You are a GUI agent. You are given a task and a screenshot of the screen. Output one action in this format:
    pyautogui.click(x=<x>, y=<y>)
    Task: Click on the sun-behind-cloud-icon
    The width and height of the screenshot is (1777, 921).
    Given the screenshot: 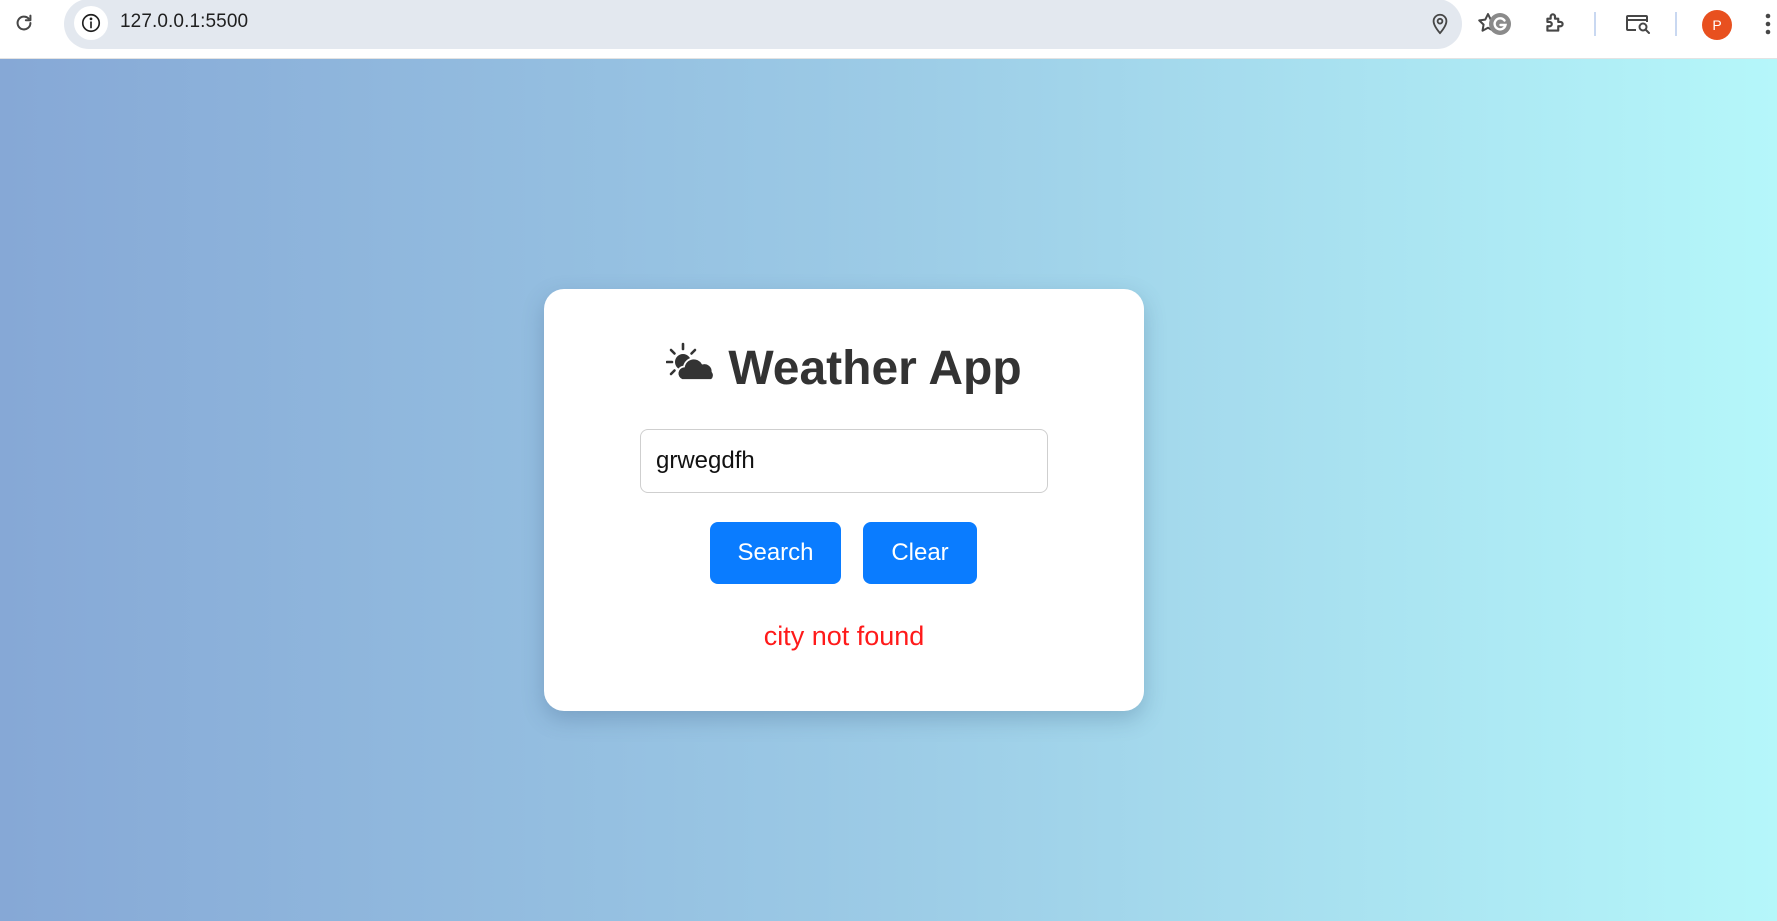 What is the action you would take?
    pyautogui.click(x=692, y=367)
    